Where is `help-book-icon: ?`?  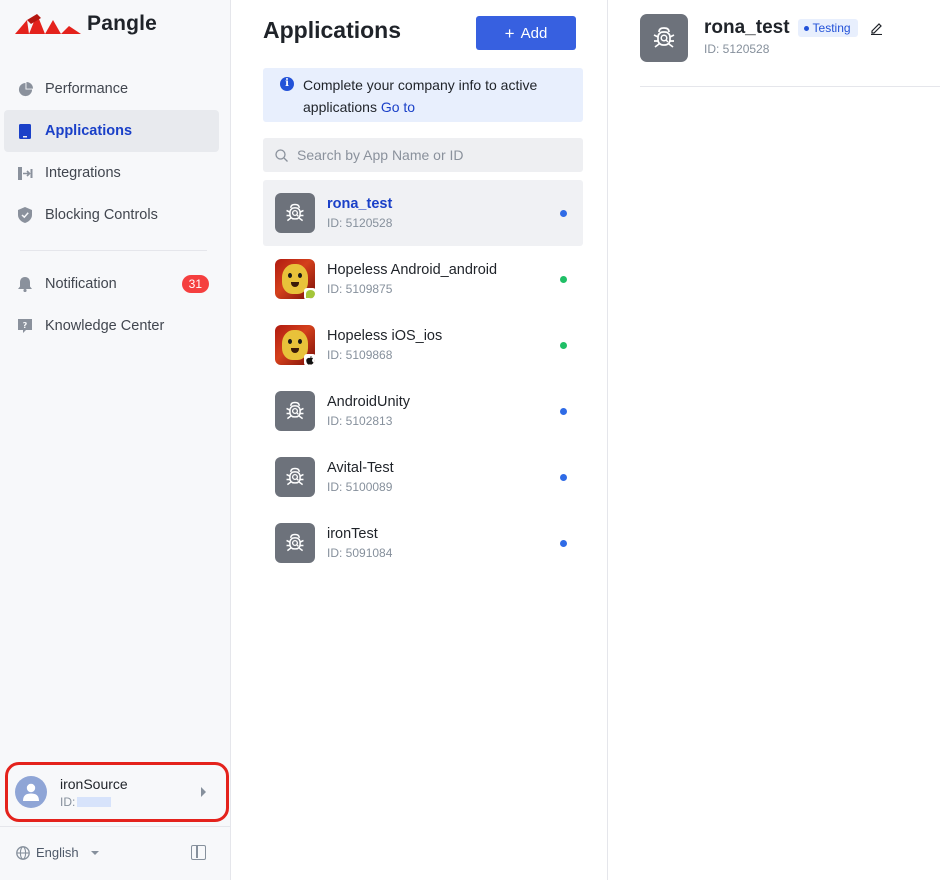
help-book-icon: ? is located at coordinates (25, 326).